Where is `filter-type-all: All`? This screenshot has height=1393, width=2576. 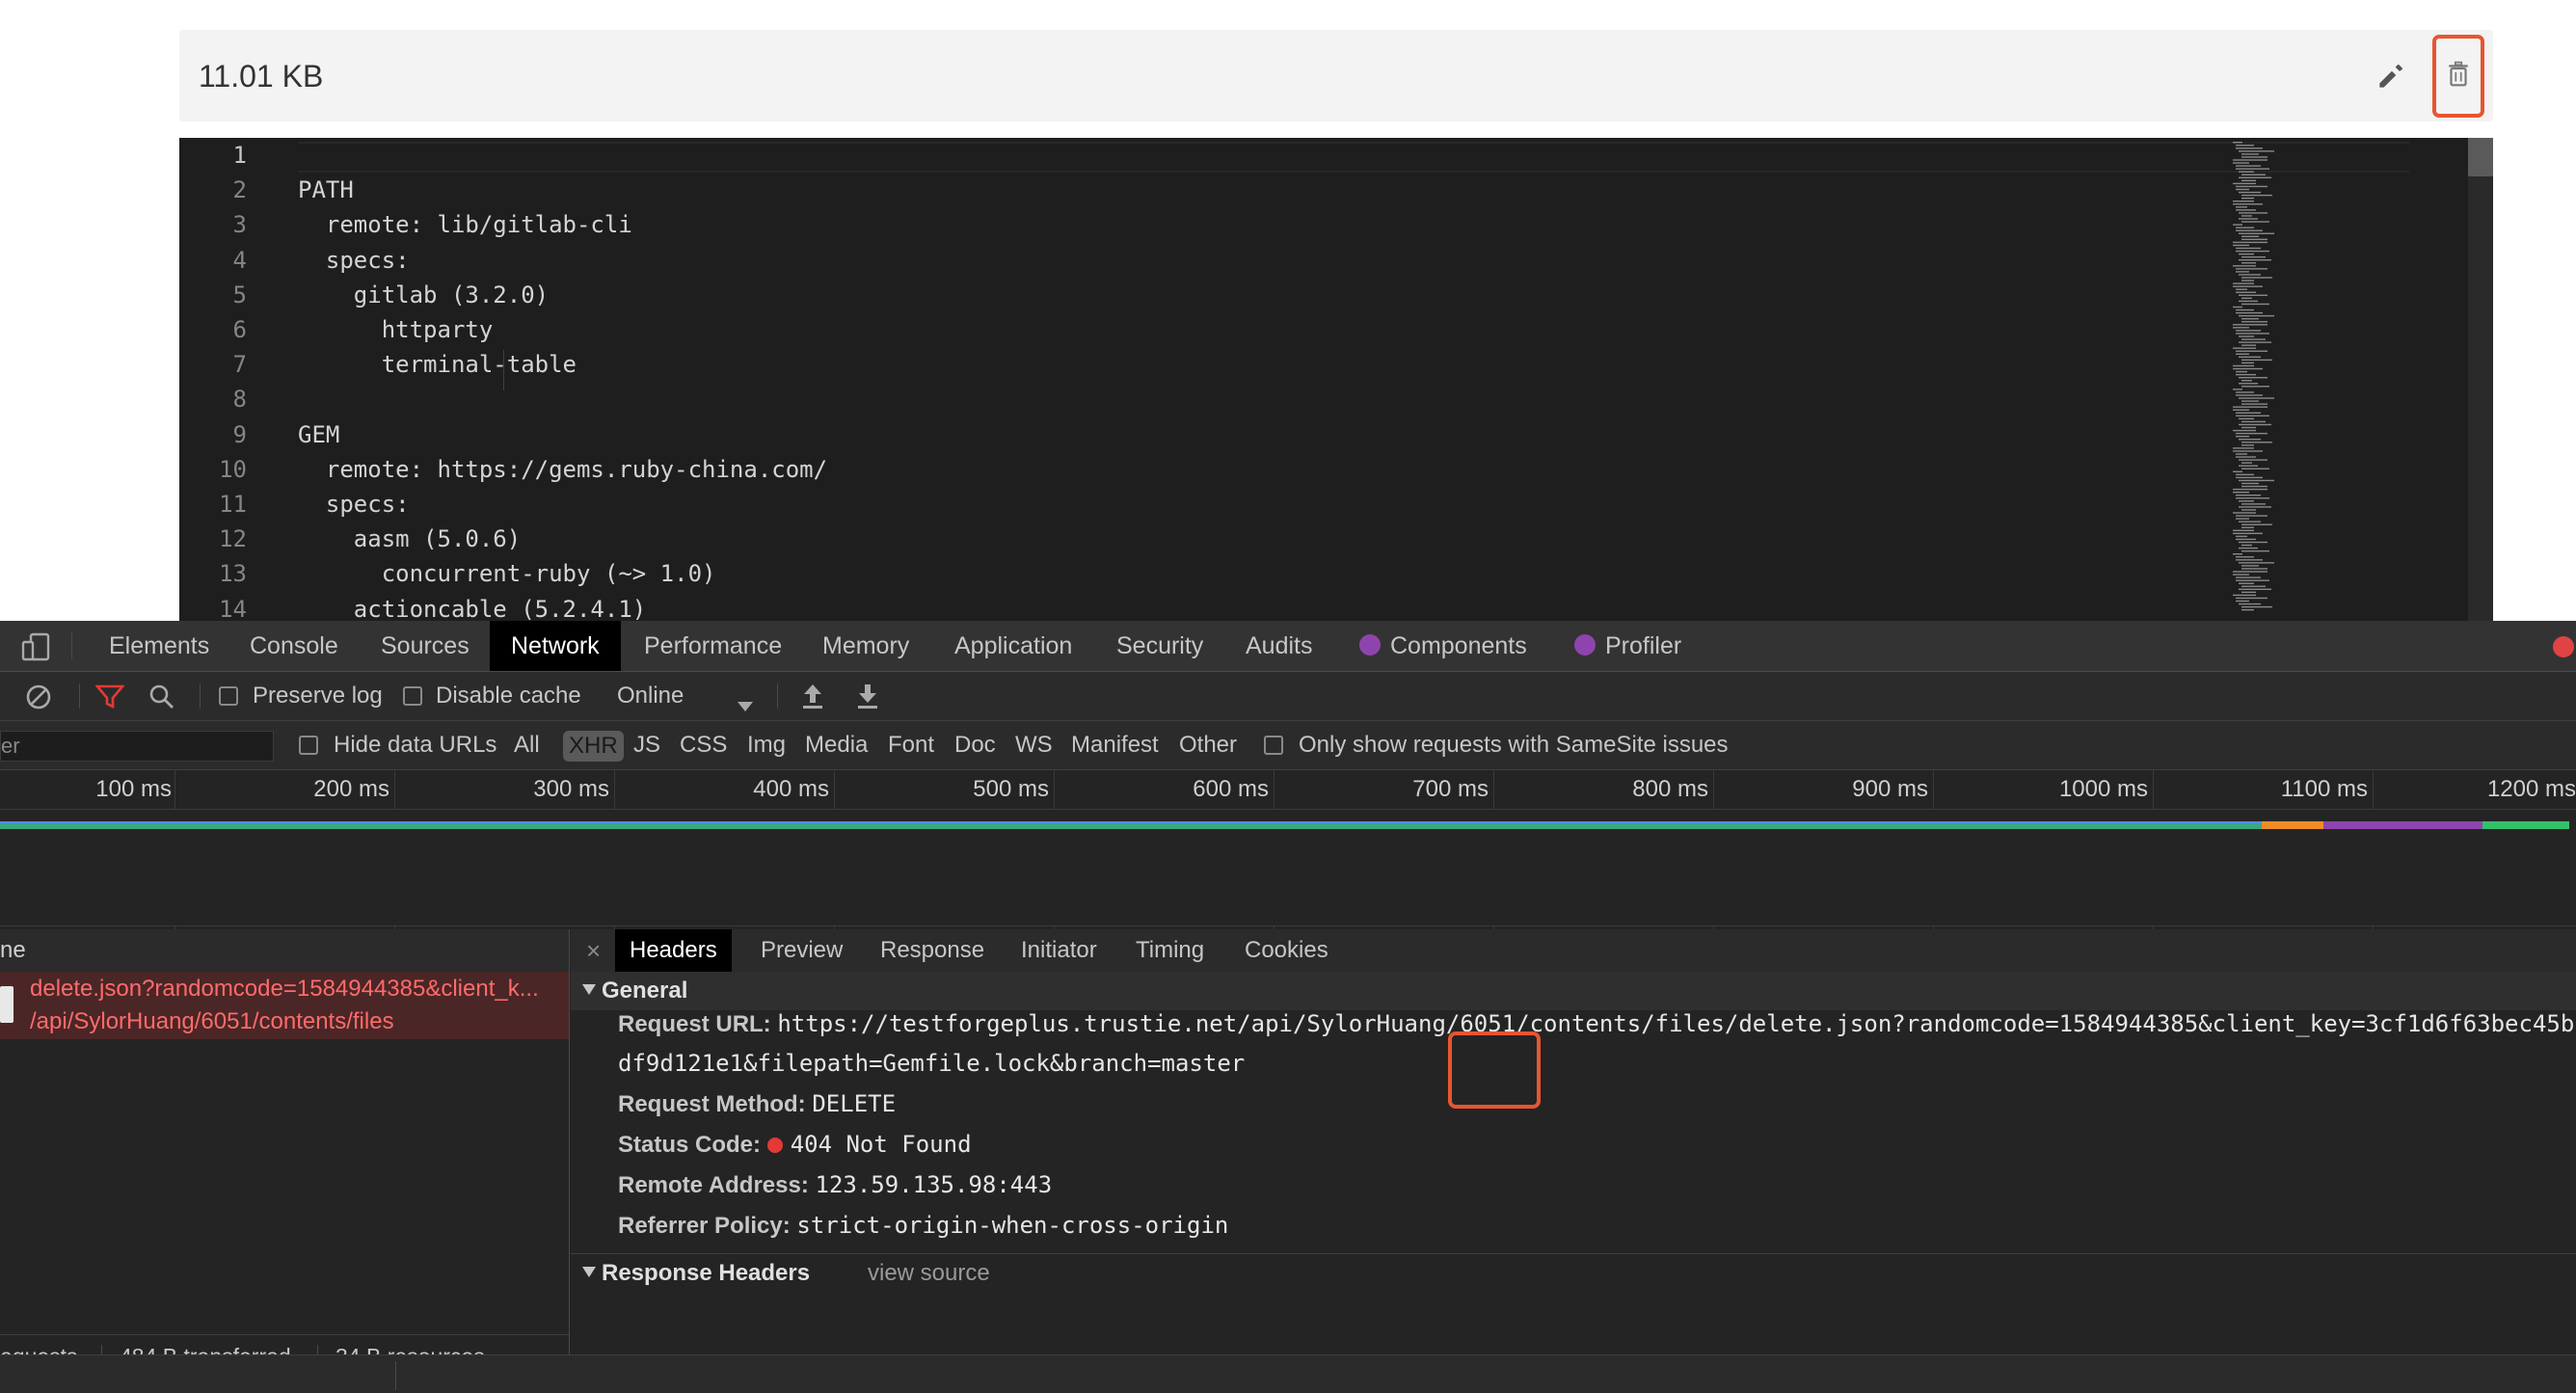
filter-type-all: All is located at coordinates (527, 745).